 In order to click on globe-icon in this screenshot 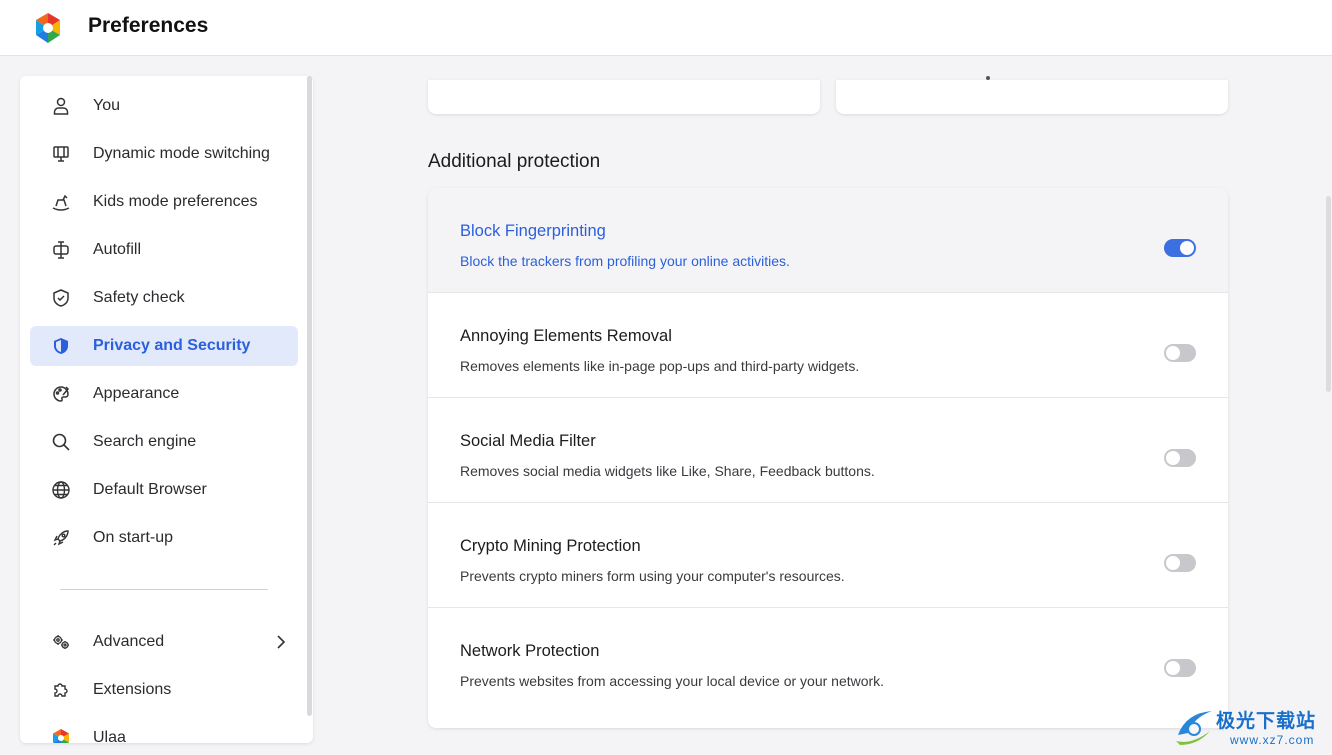, I will do `click(61, 490)`.